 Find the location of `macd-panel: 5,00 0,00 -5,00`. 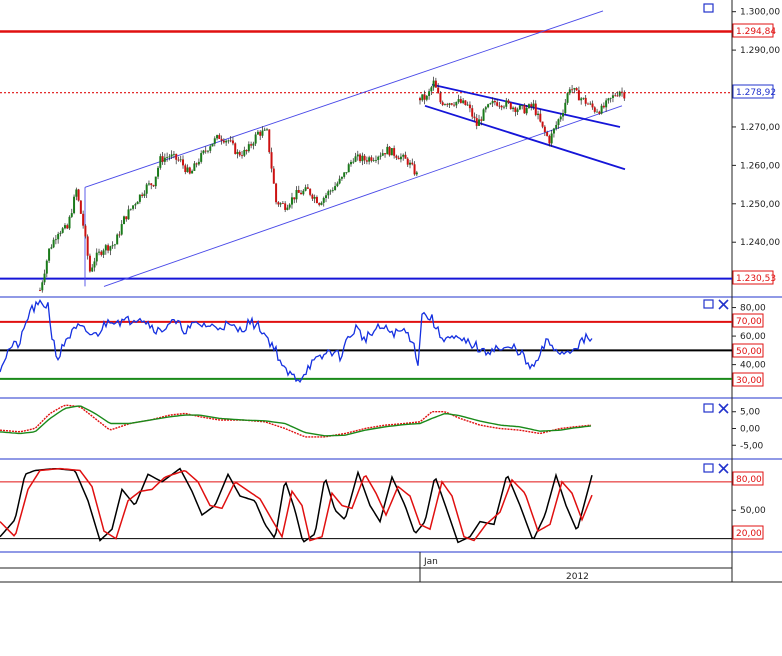

macd-panel: 5,00 0,00 -5,00 is located at coordinates (382, 427).